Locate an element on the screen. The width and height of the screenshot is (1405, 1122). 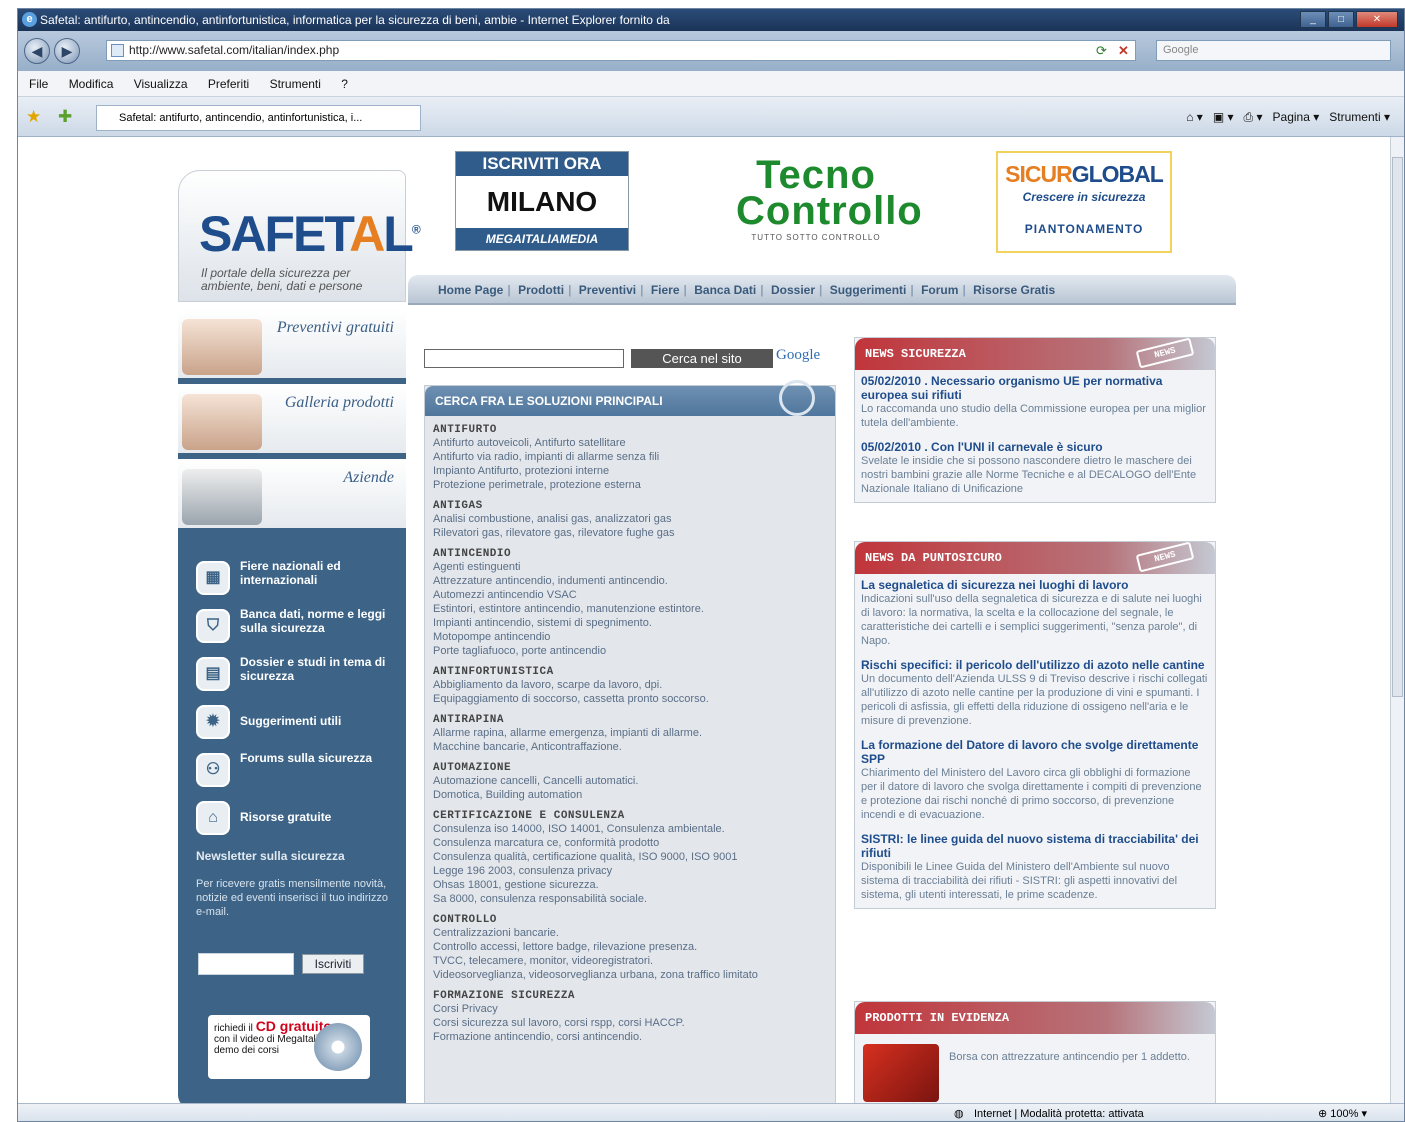
link-risorse: ⌂ Risorse gratuite is located at coordinates (296, 819).